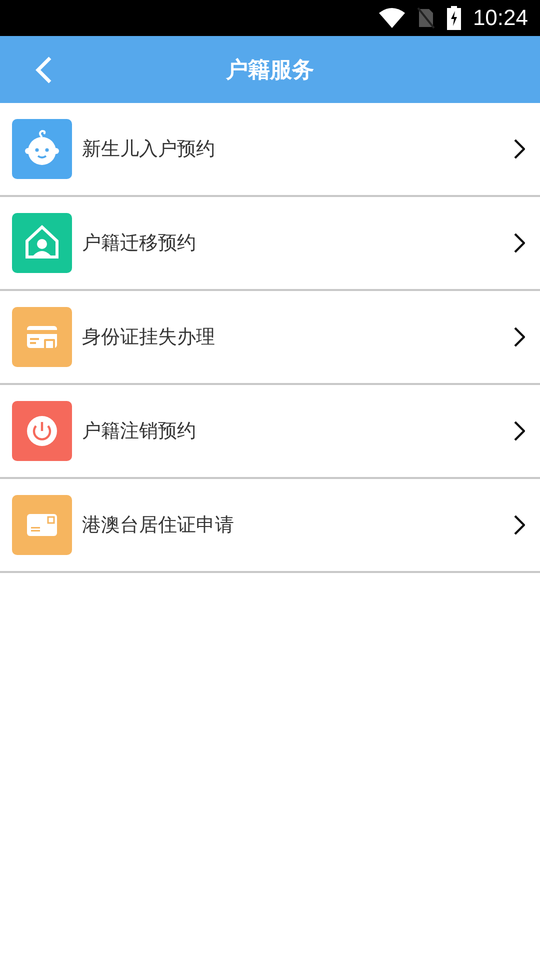  What do you see at coordinates (139, 431) in the screenshot?
I see `service-label: 户籍注销预约` at bounding box center [139, 431].